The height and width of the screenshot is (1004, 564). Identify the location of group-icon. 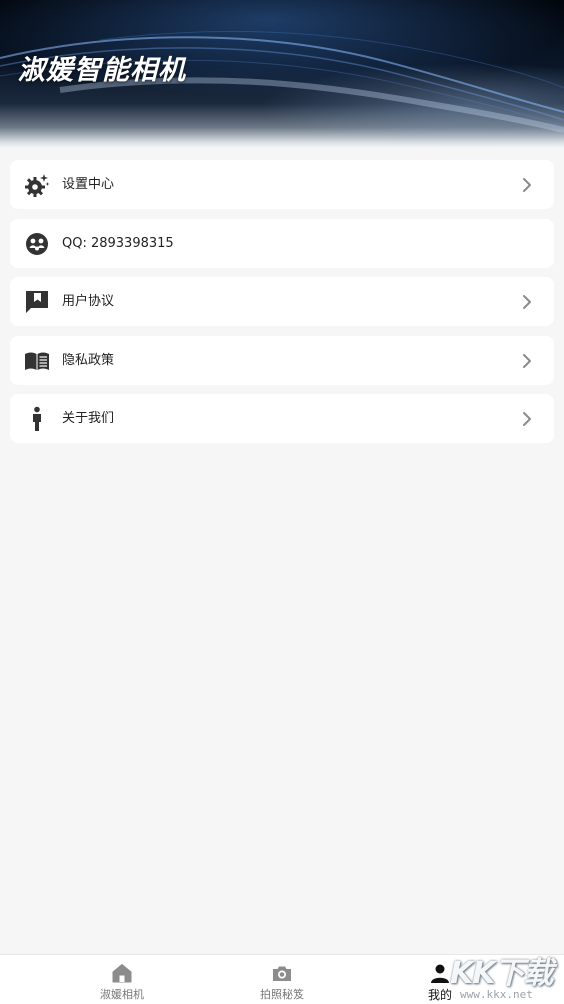
(37, 244).